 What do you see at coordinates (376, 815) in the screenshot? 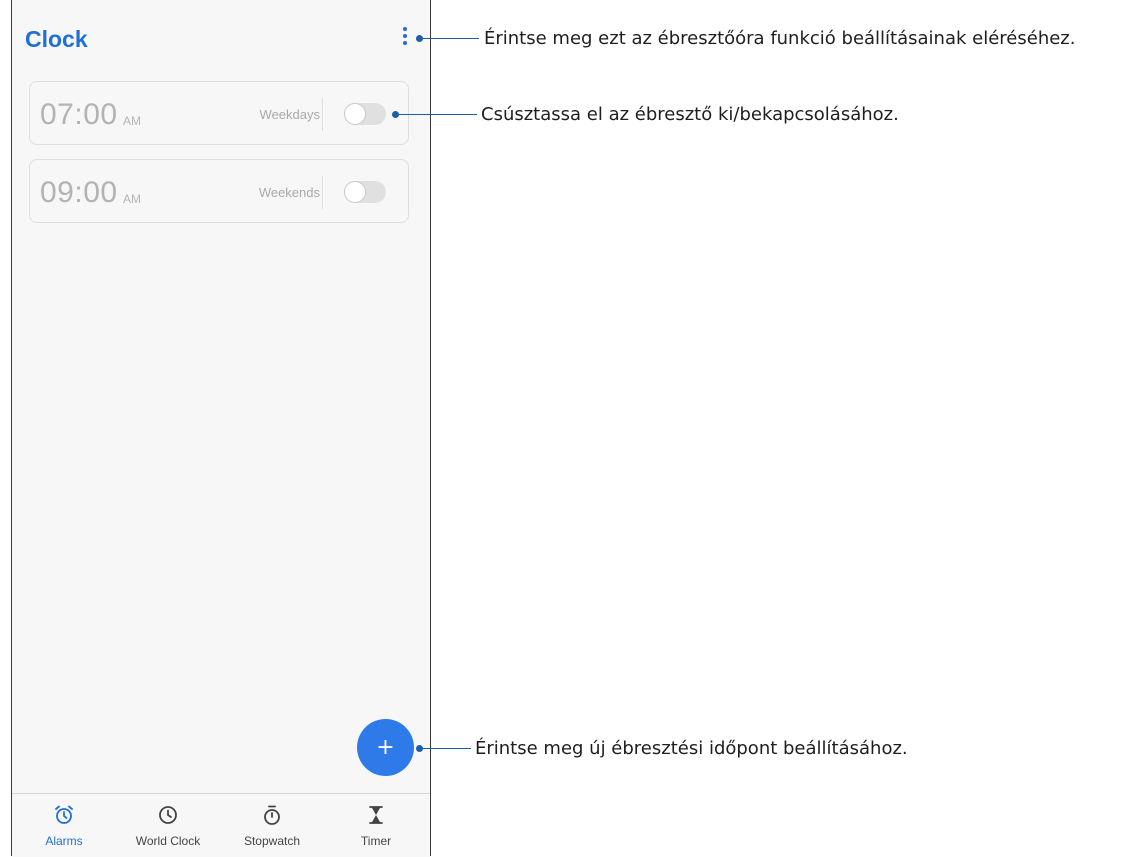
I see `hourglass-icon` at bounding box center [376, 815].